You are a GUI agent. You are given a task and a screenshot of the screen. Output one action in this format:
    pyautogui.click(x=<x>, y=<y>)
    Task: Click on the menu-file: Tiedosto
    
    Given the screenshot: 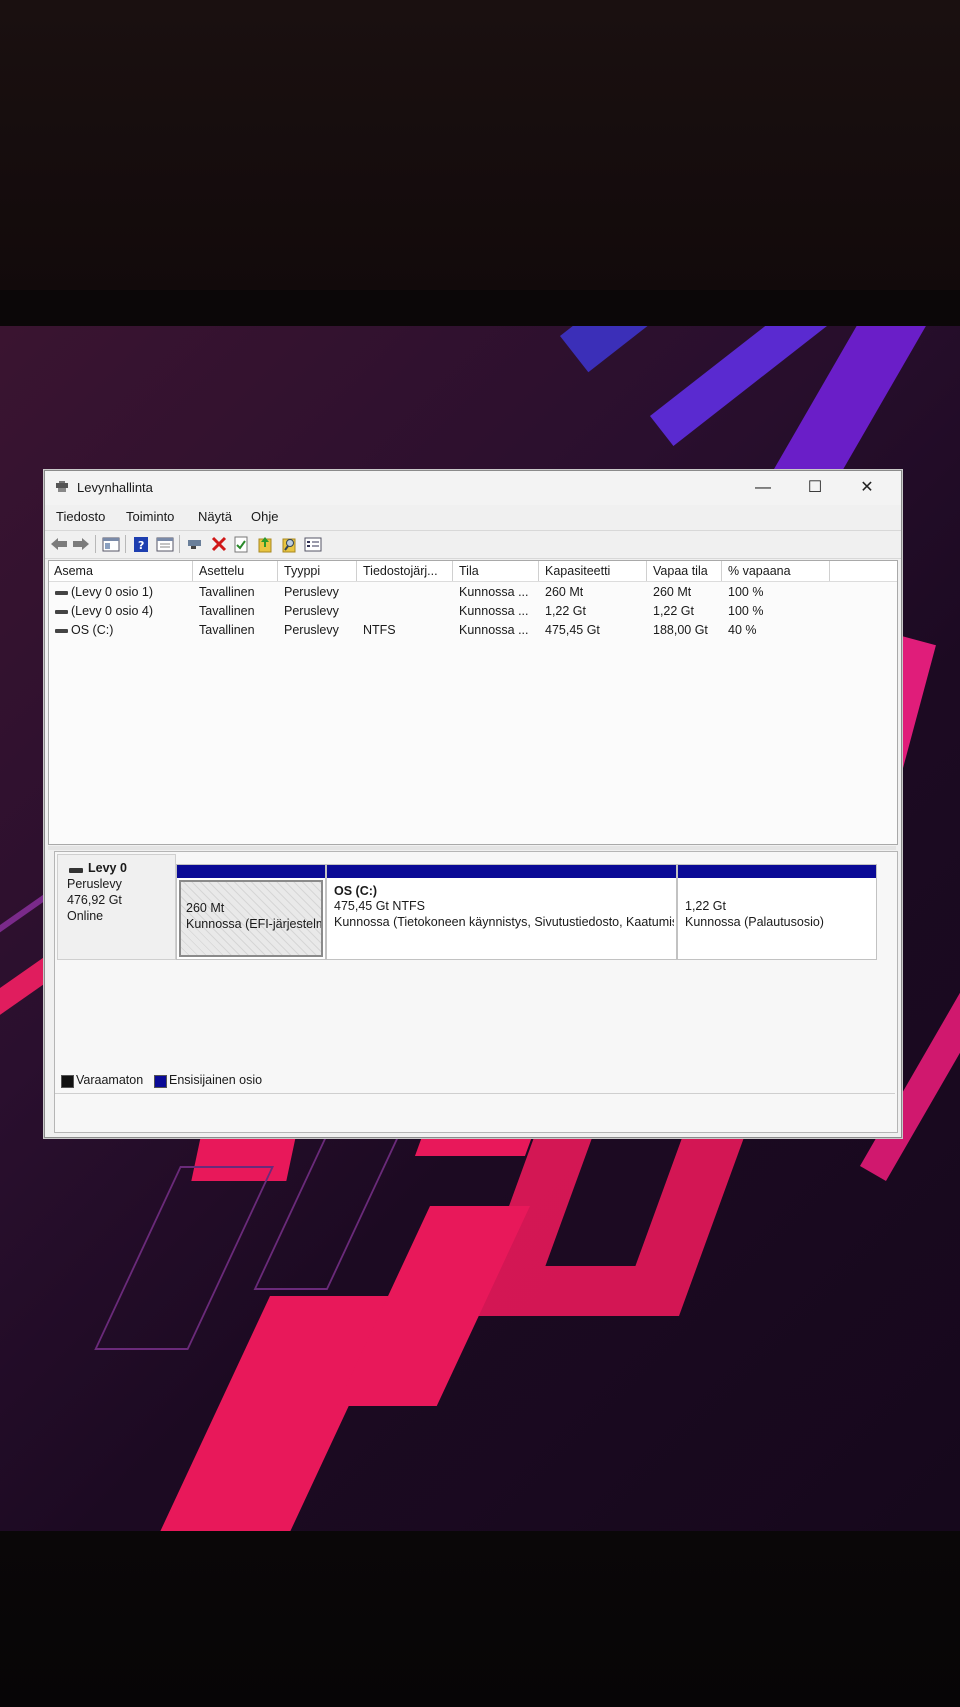 What is the action you would take?
    pyautogui.click(x=80, y=516)
    